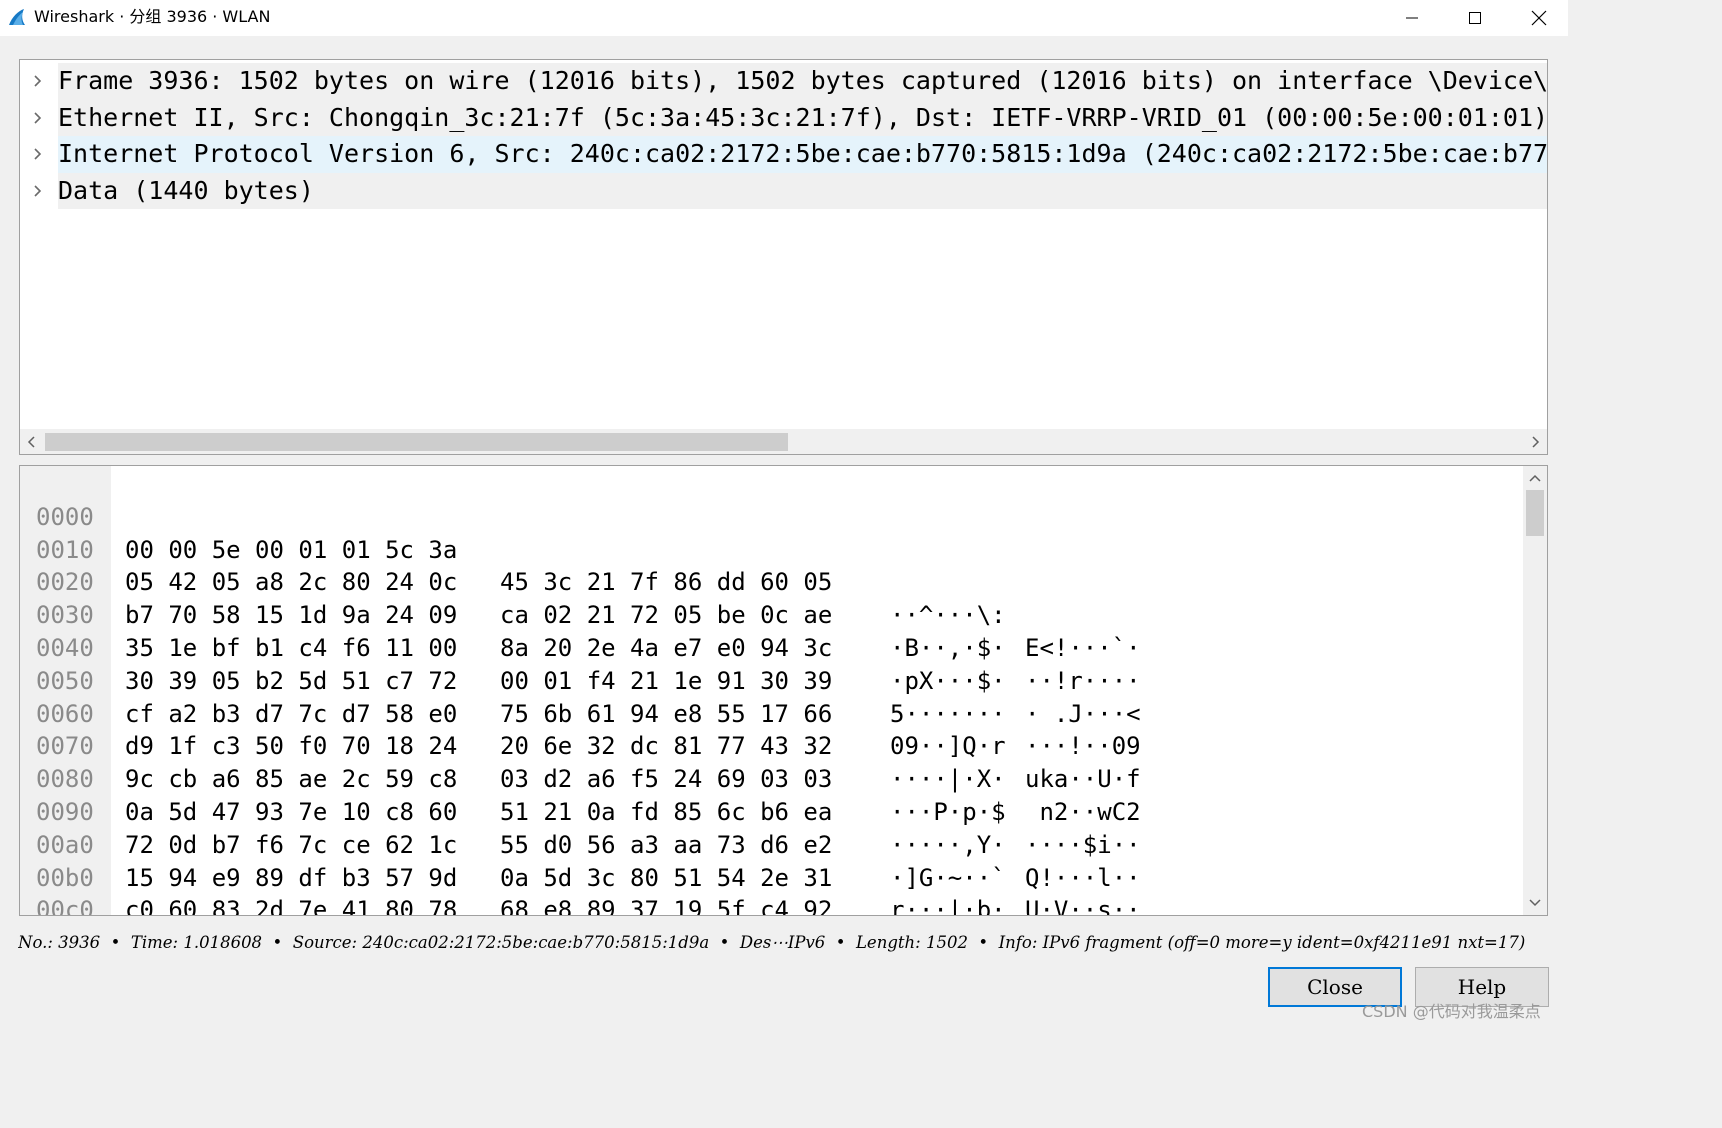 This screenshot has height=1128, width=1722. What do you see at coordinates (416, 442) in the screenshot?
I see `horizontal-scroll-thumb` at bounding box center [416, 442].